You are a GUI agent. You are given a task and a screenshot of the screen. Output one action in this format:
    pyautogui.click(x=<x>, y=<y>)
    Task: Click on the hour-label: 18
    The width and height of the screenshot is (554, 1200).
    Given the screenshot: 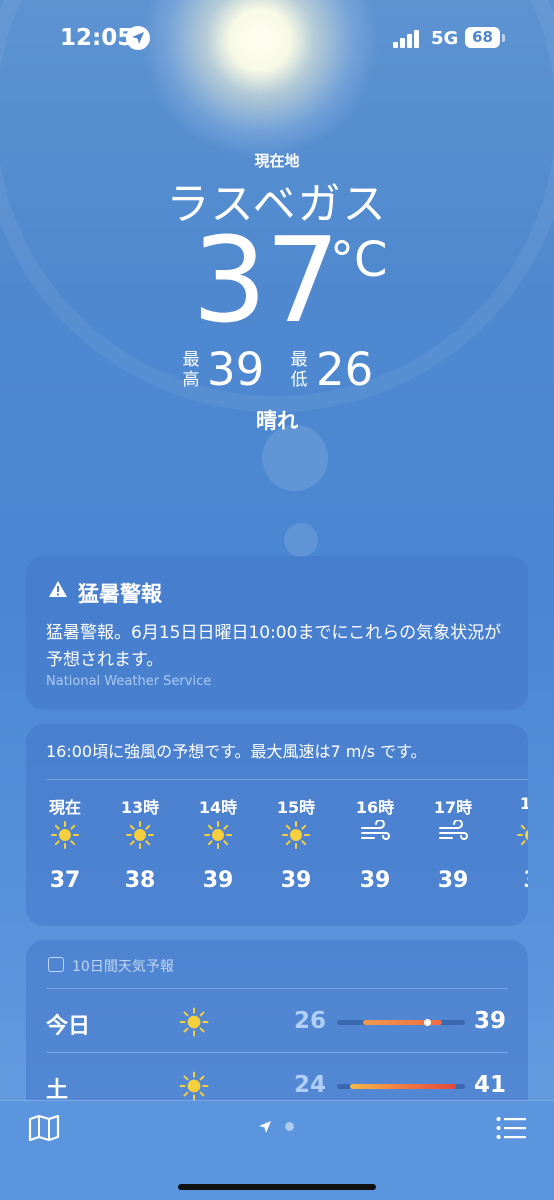 What is the action you would take?
    pyautogui.click(x=523, y=803)
    